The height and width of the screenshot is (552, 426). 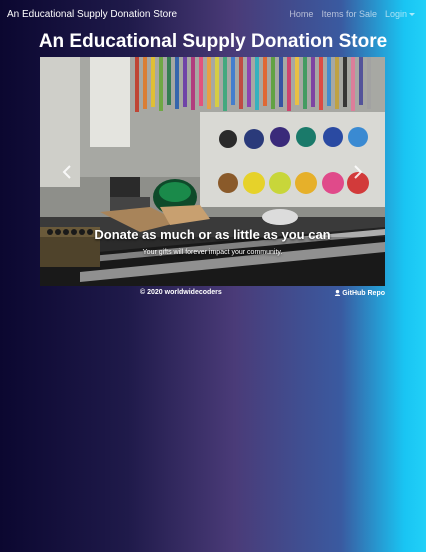 What do you see at coordinates (363, 293) in the screenshot?
I see `footer-github-label: GitHub Repo` at bounding box center [363, 293].